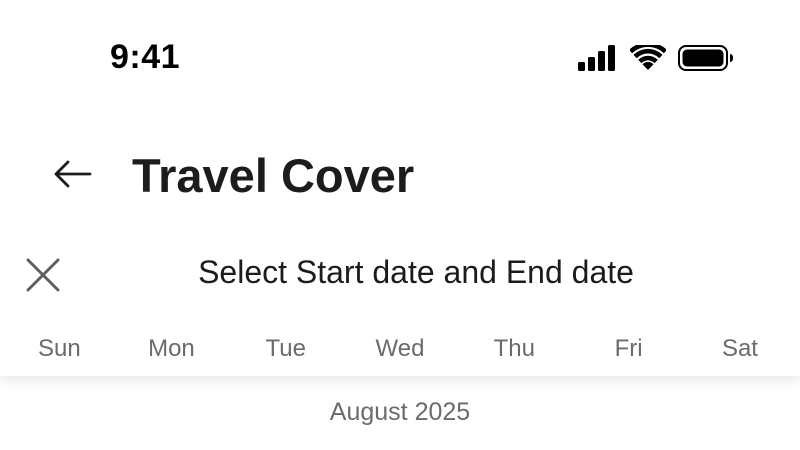  I want to click on arrow-left-icon, so click(72, 176).